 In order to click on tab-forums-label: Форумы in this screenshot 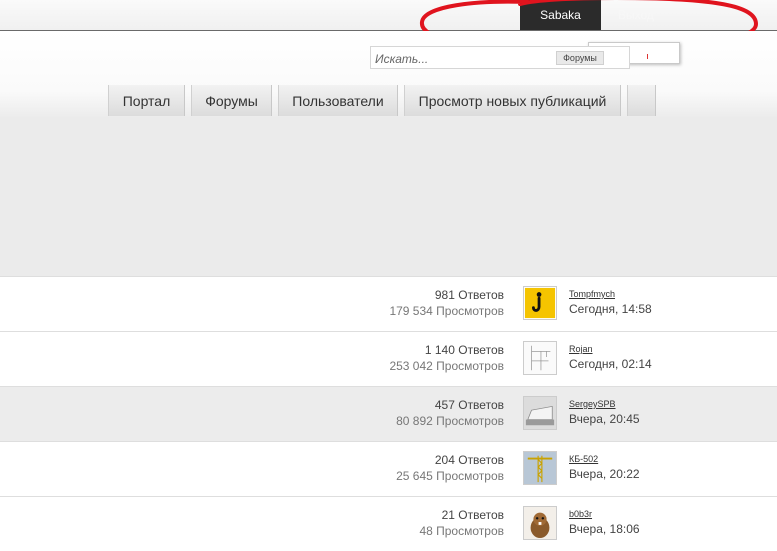, I will do `click(231, 100)`.